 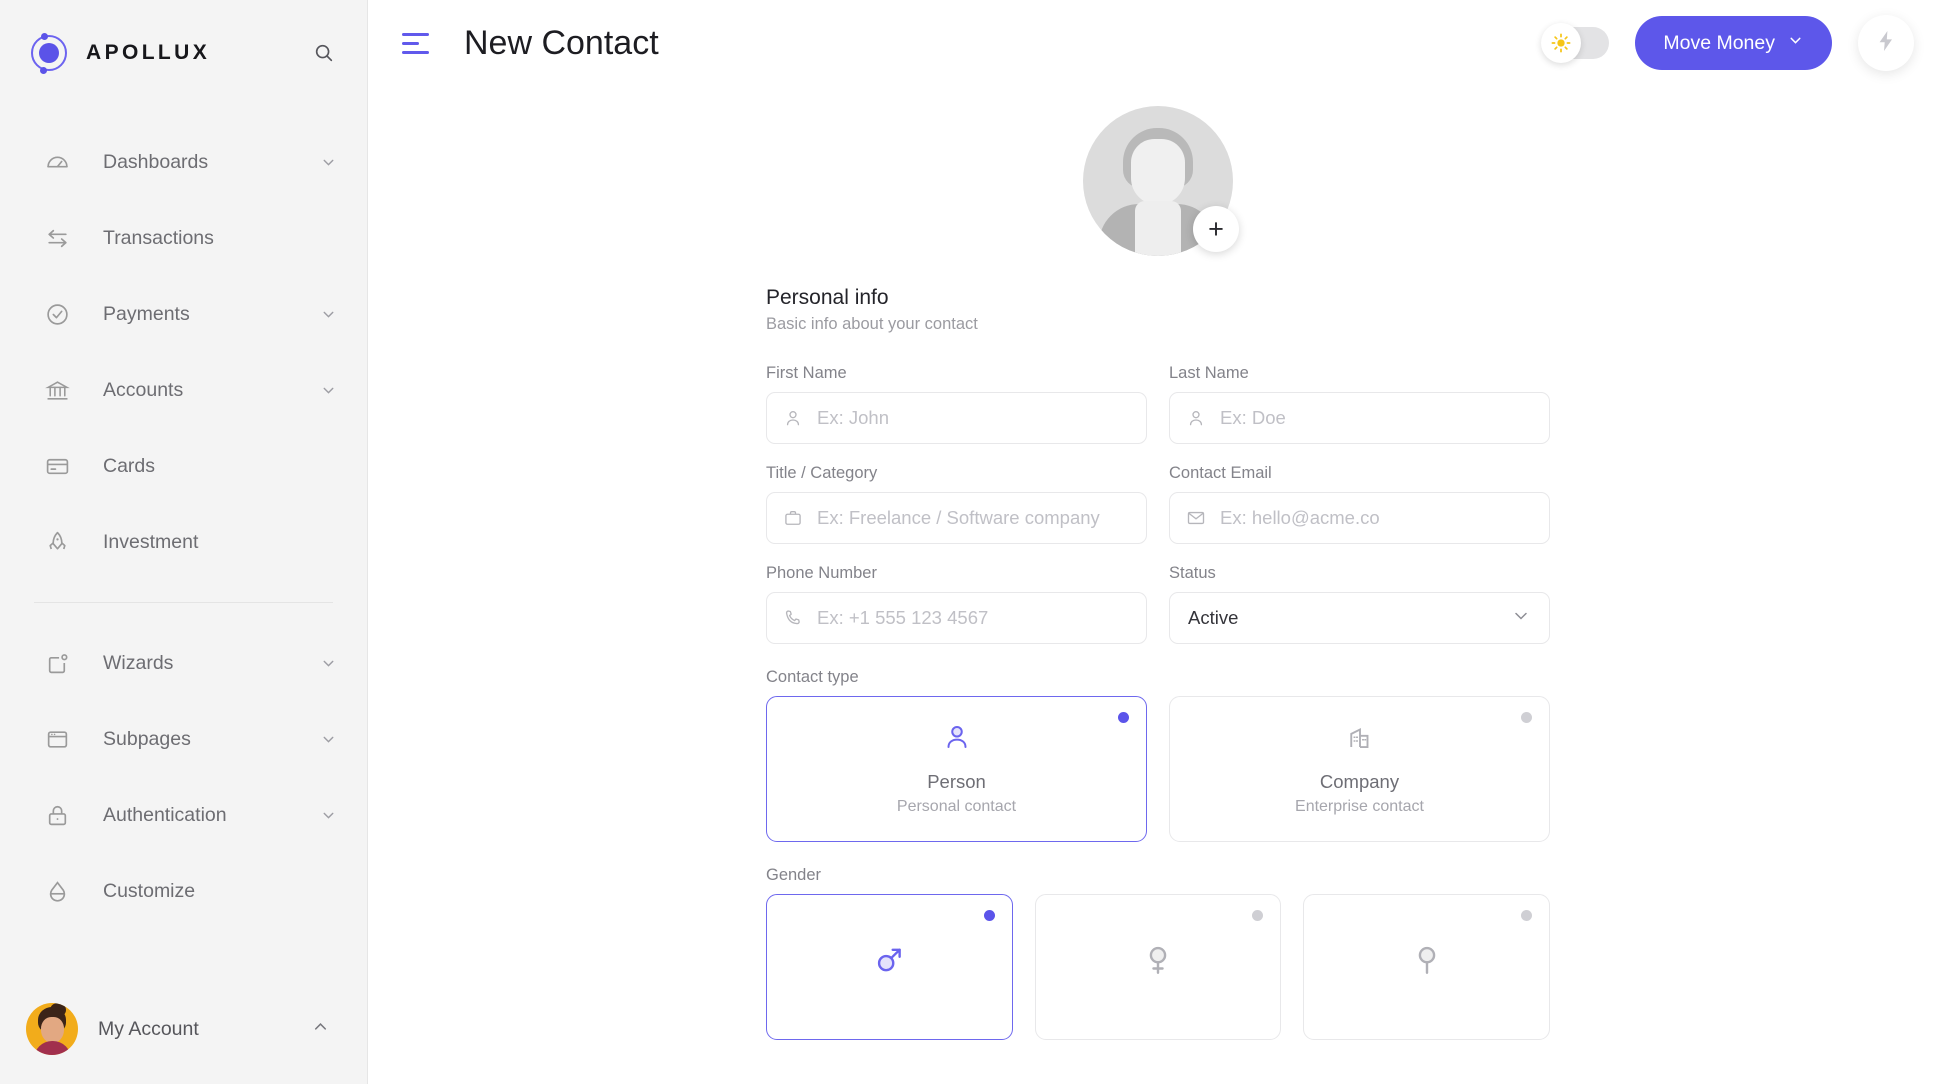 I want to click on gender-options, so click(x=1158, y=967).